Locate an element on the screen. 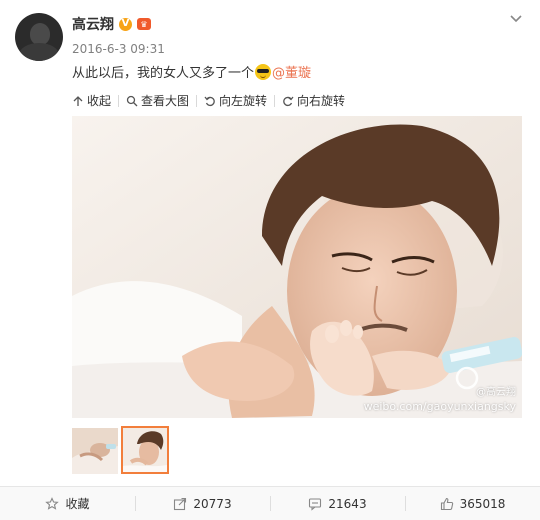 This screenshot has height=520, width=540. zoom-icon is located at coordinates (132, 100).